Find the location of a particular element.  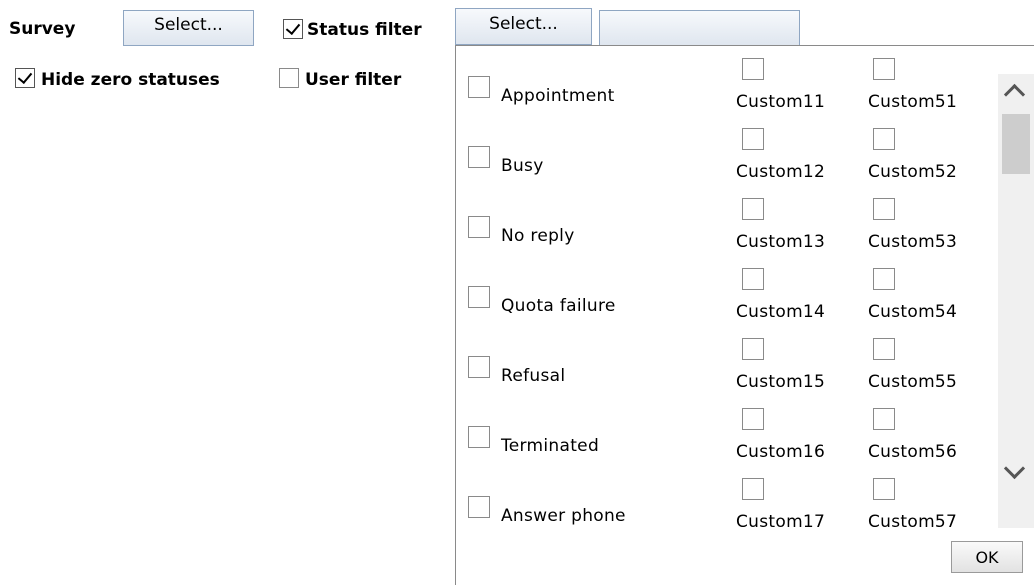

scrollbar-thumb is located at coordinates (1016, 144).